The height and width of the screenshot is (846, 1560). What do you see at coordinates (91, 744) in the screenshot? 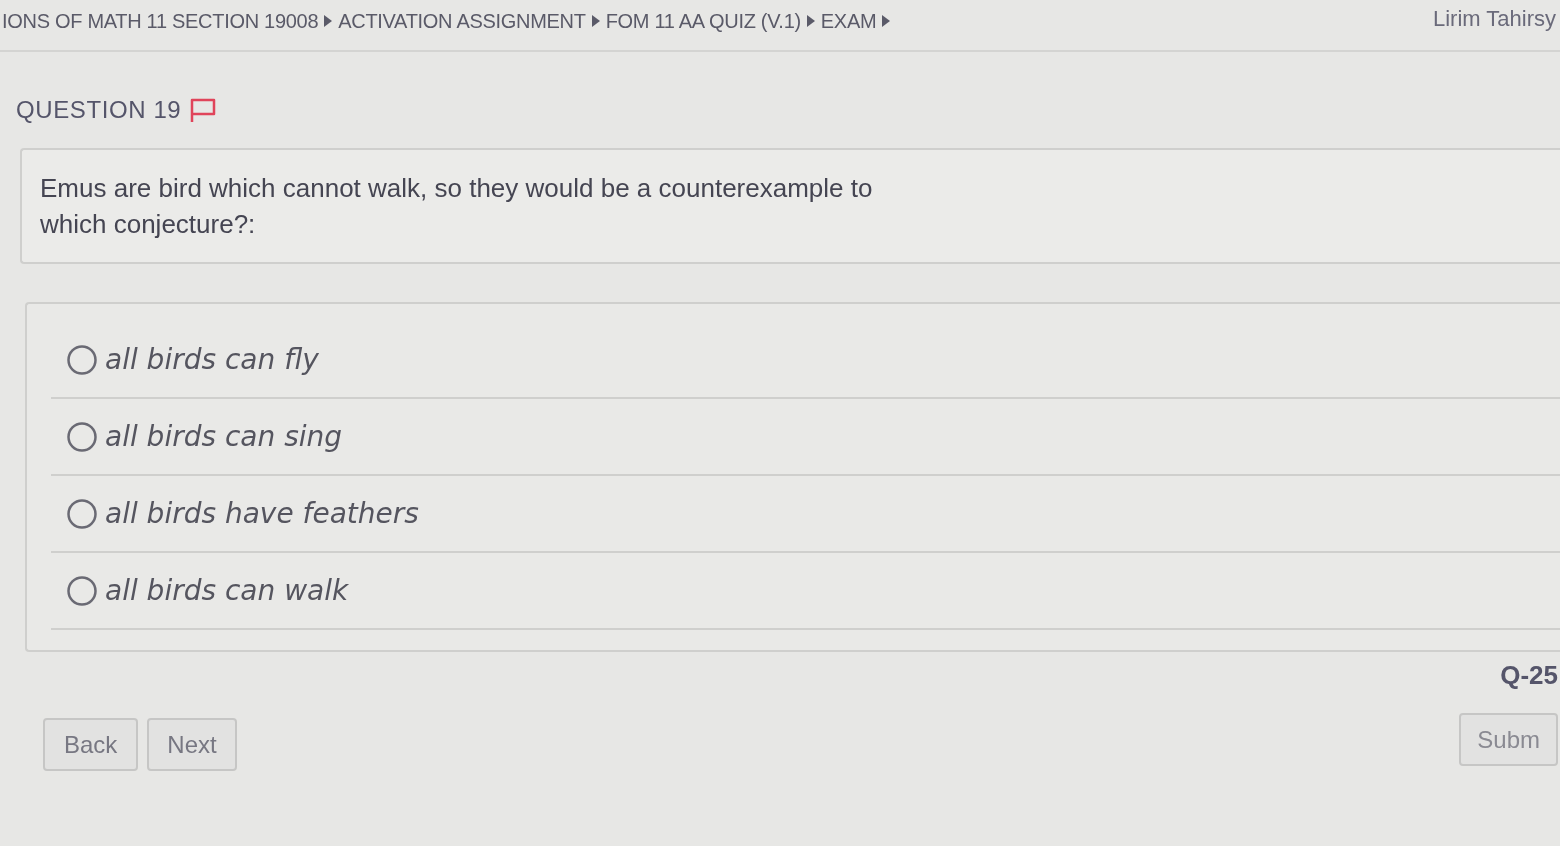
I see `back-button: Back` at bounding box center [91, 744].